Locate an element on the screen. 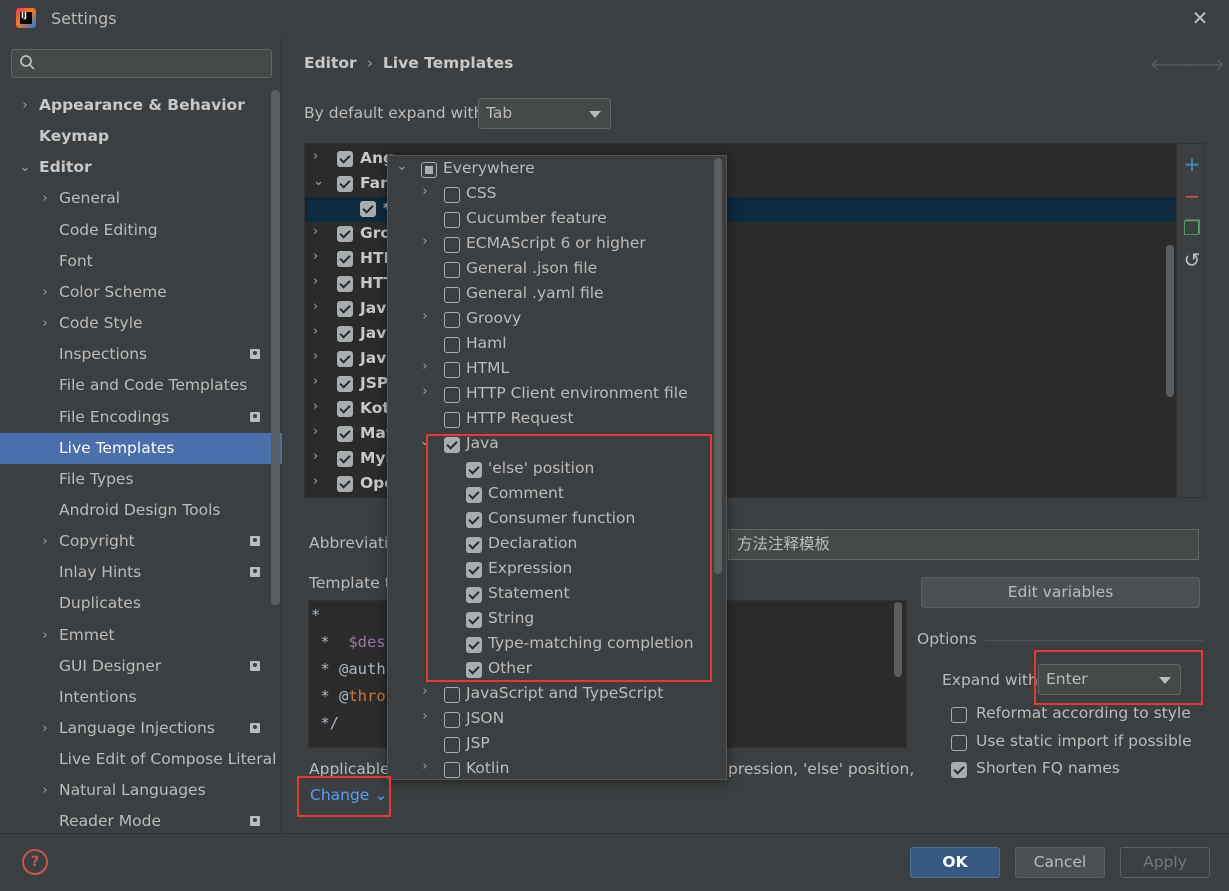 This screenshot has height=891, width=1229. context-item-cucumber-feature: Cucumber feature is located at coordinates (553, 219).